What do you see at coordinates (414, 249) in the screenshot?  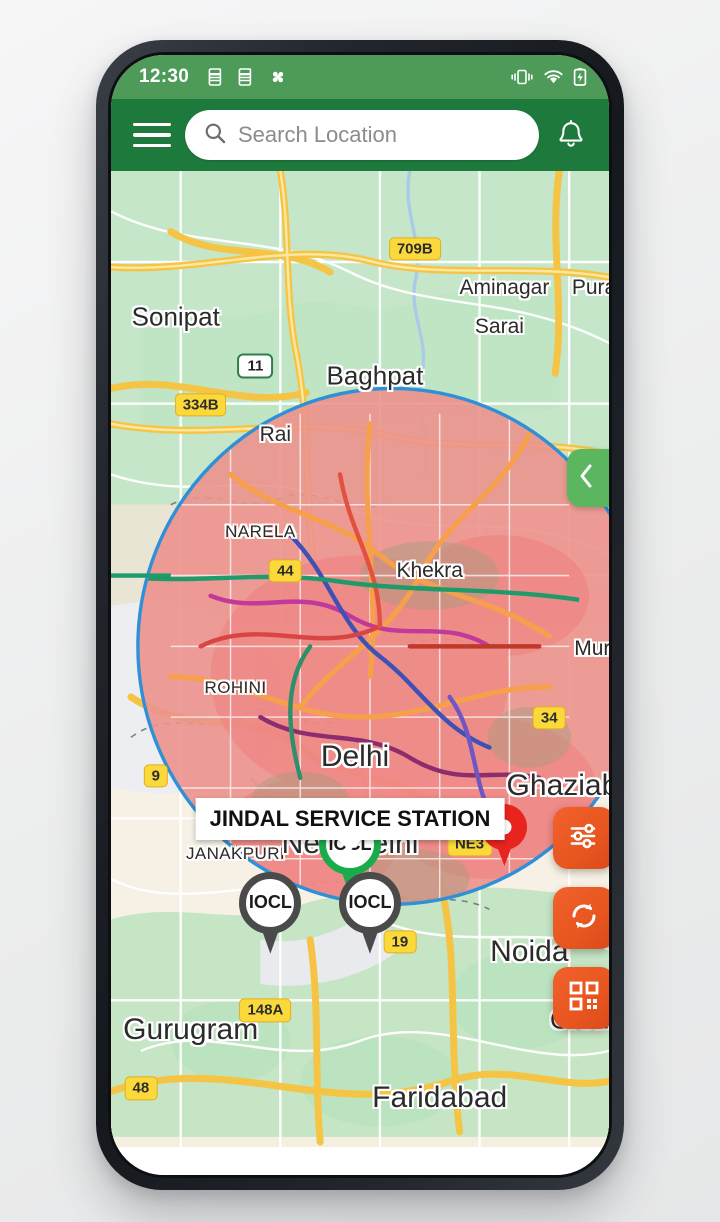 I see `highway-shield: 709B` at bounding box center [414, 249].